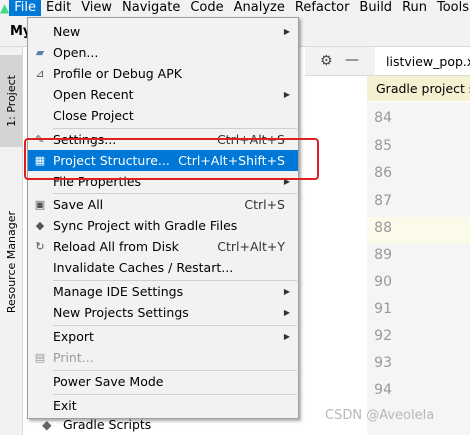  What do you see at coordinates (171, 159) in the screenshot?
I see `highlight-annotation-box` at bounding box center [171, 159].